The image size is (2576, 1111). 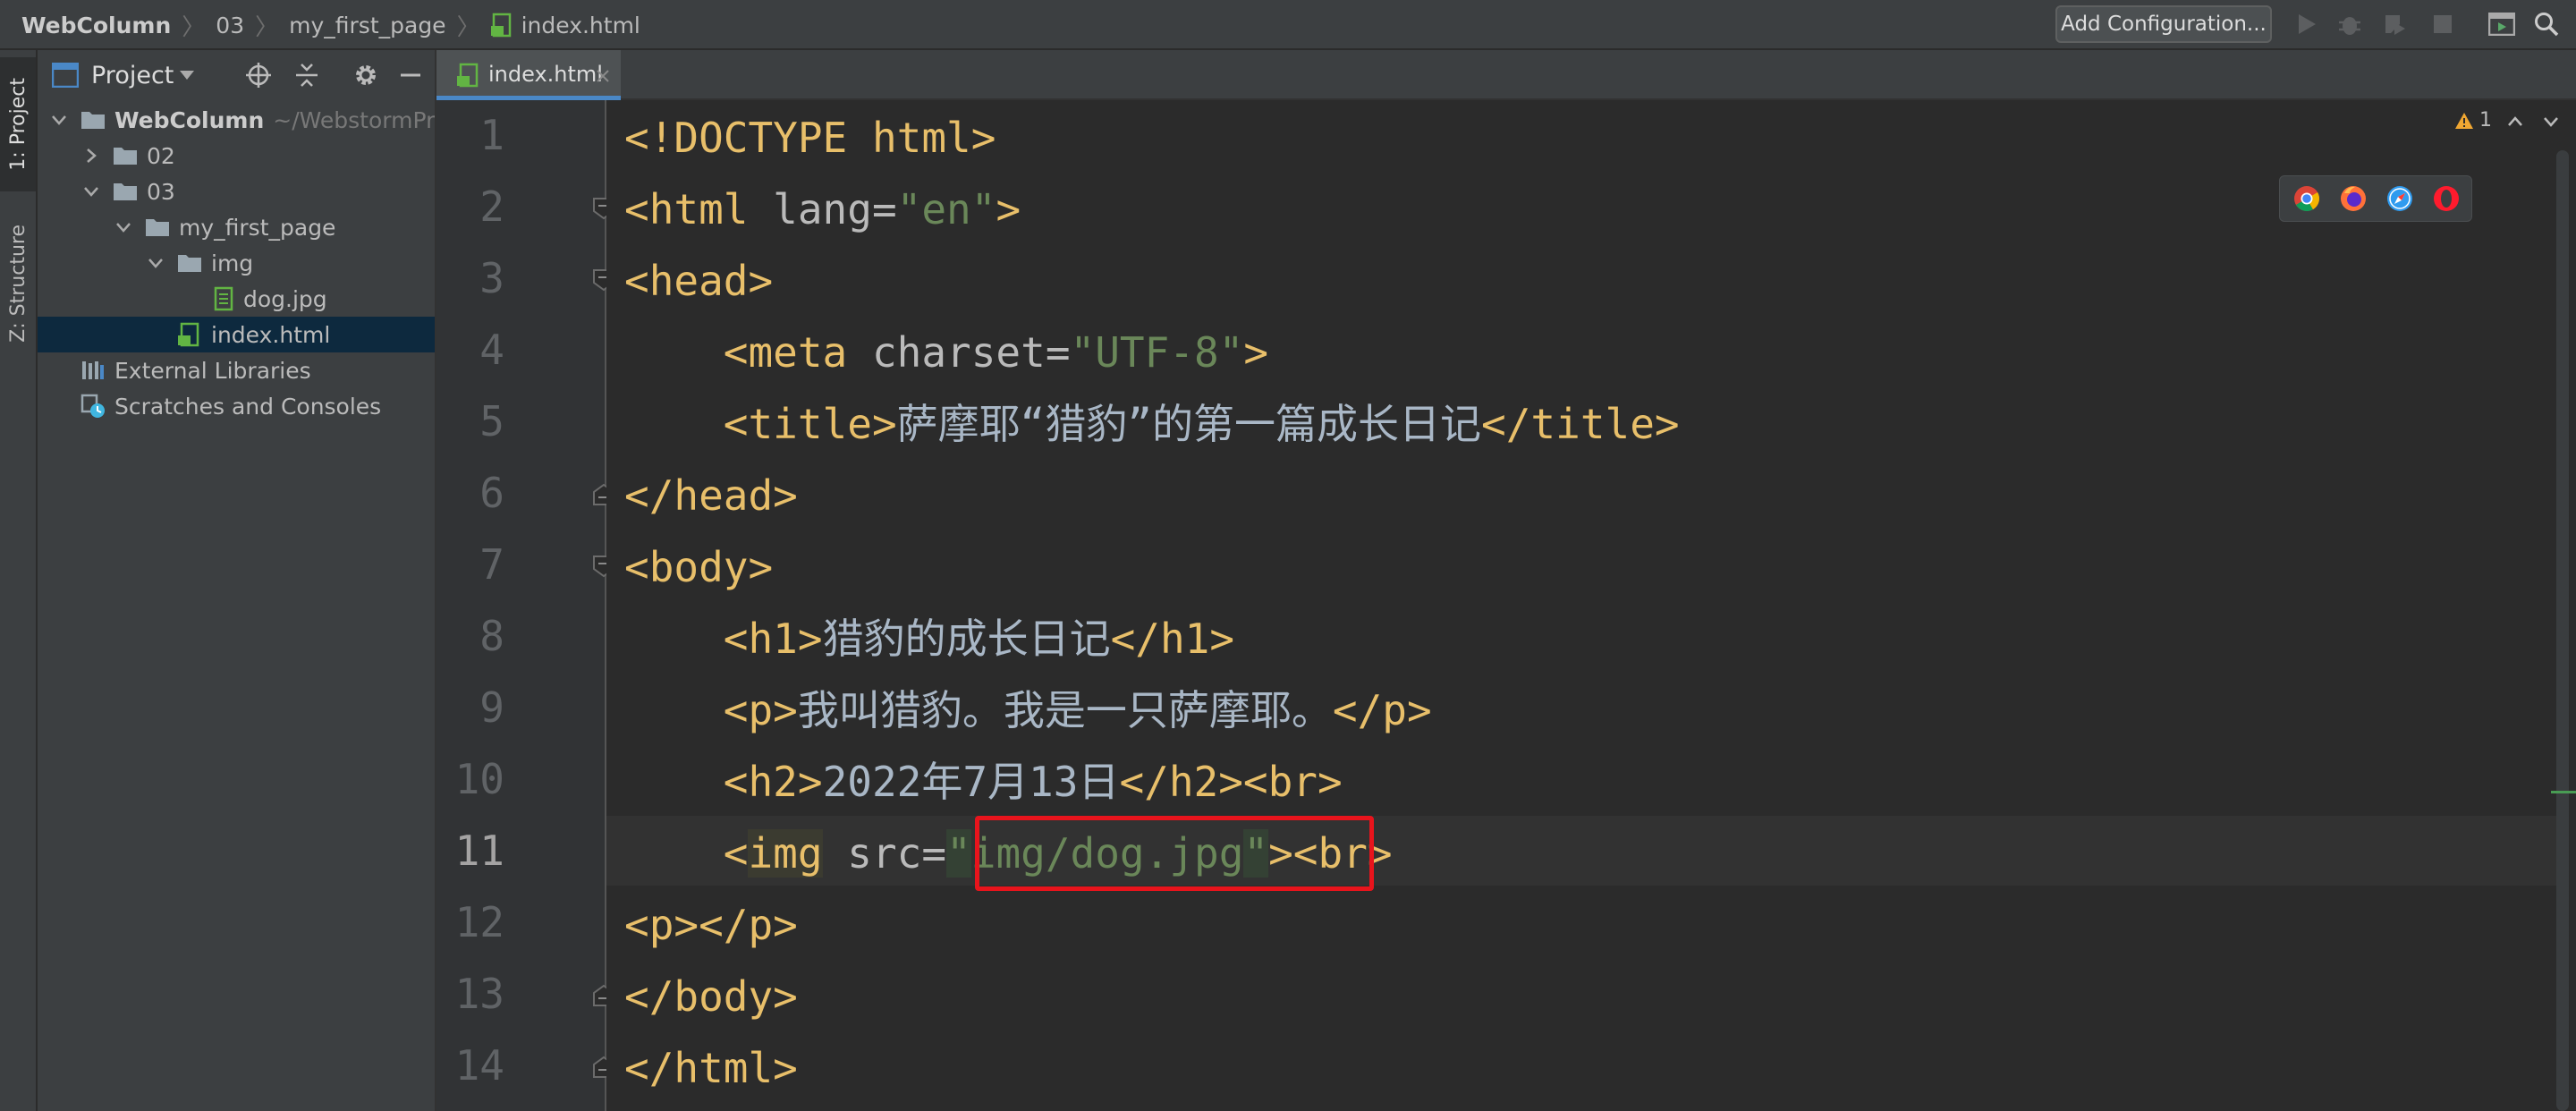 What do you see at coordinates (603, 76) in the screenshot?
I see `close-icon` at bounding box center [603, 76].